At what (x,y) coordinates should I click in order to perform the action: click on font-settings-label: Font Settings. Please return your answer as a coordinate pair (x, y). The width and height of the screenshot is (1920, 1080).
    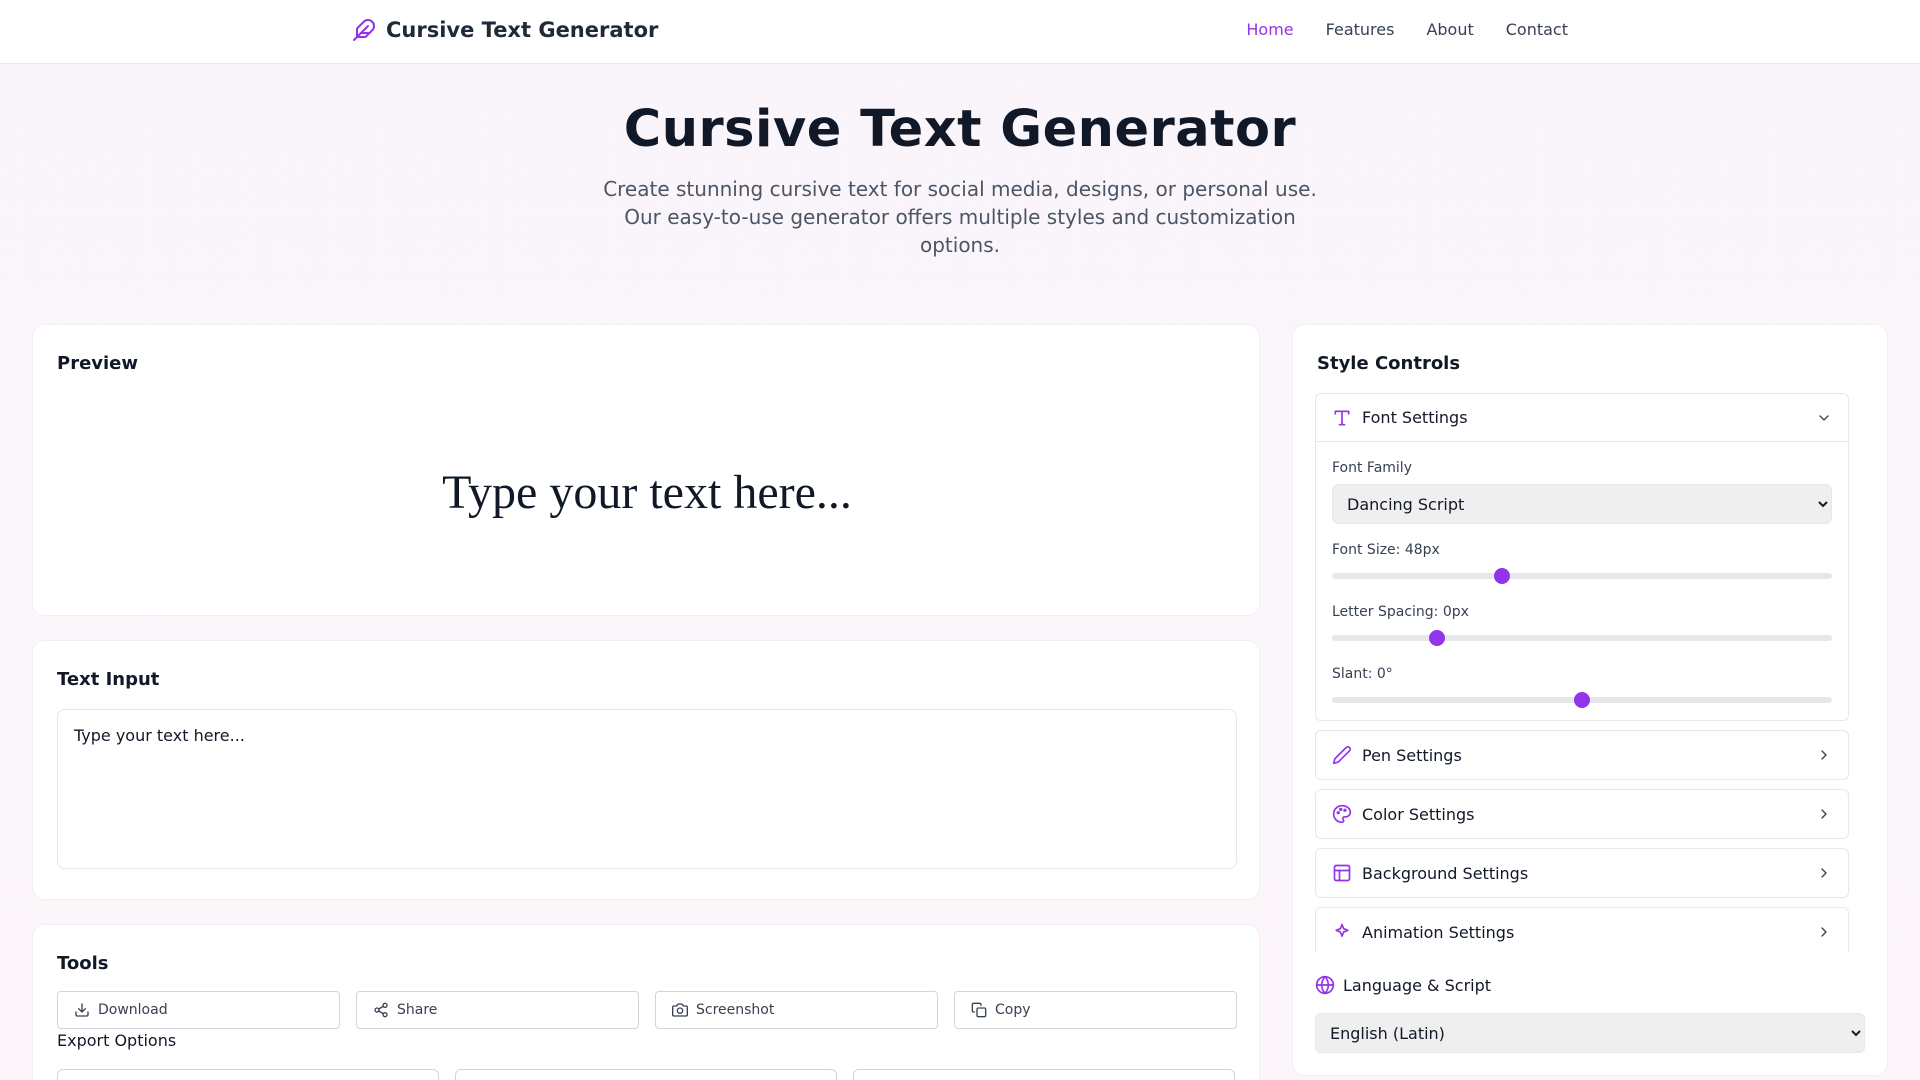
    Looking at the image, I should click on (1415, 417).